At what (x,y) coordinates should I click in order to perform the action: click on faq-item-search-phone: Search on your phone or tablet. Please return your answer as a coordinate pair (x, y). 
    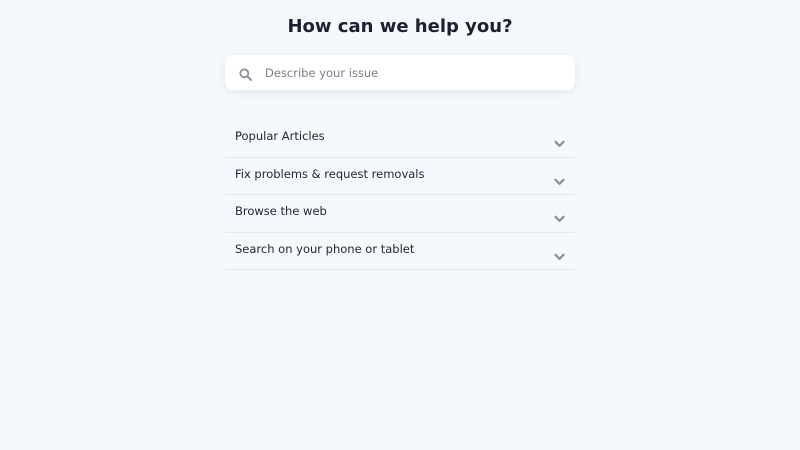
    Looking at the image, I should click on (400, 251).